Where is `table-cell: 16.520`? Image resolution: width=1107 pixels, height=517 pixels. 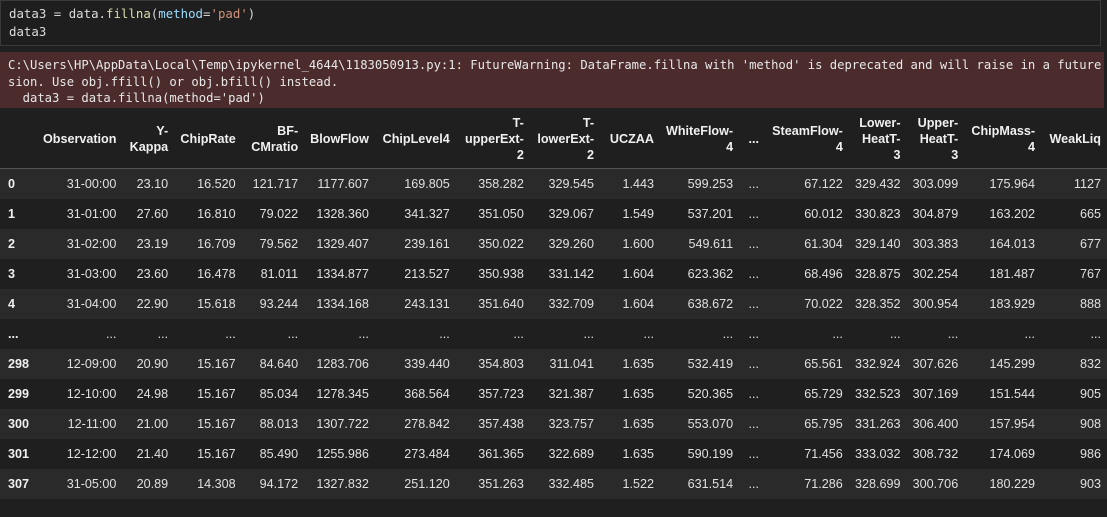 table-cell: 16.520 is located at coordinates (216, 183).